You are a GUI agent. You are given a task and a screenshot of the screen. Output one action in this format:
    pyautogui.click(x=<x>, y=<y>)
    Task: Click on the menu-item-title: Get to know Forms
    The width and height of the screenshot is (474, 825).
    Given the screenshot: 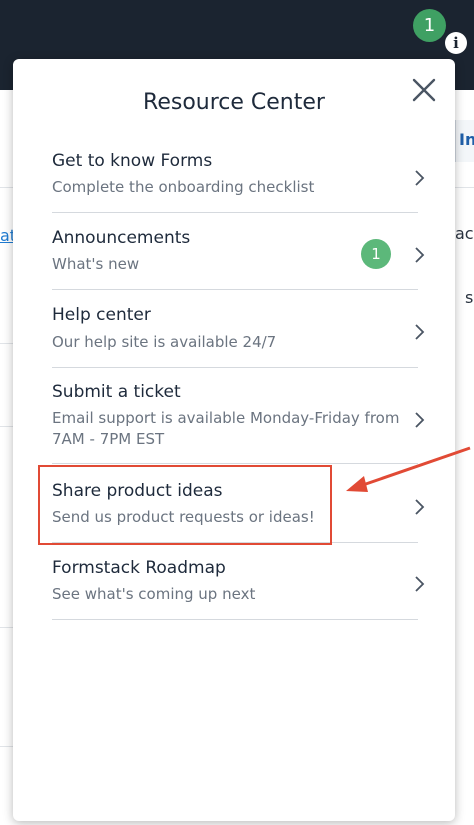 What is the action you would take?
    pyautogui.click(x=132, y=161)
    